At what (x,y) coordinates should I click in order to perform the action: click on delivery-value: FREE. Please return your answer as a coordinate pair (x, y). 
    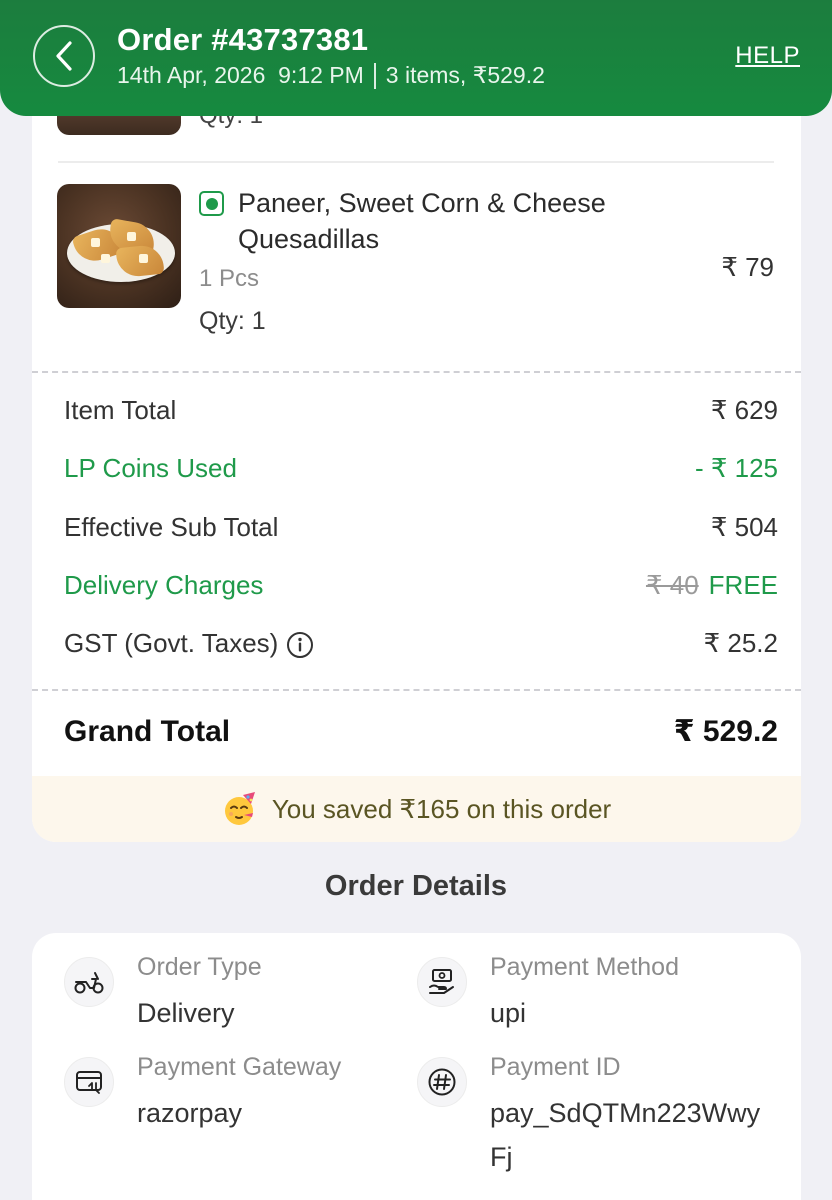
    Looking at the image, I should click on (743, 585).